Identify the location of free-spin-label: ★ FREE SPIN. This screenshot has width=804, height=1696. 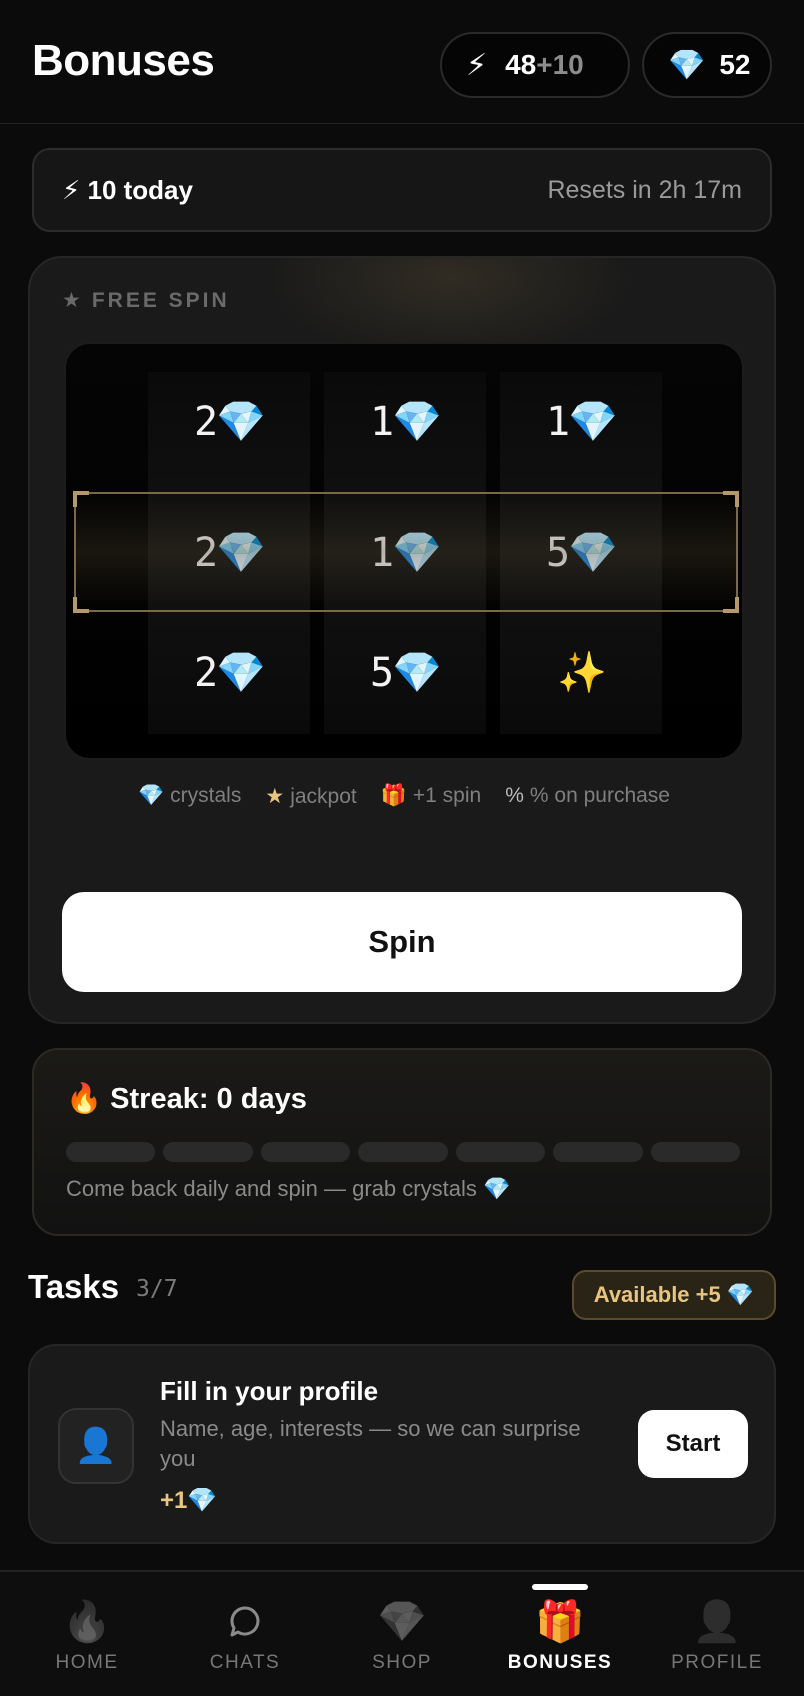
(146, 300).